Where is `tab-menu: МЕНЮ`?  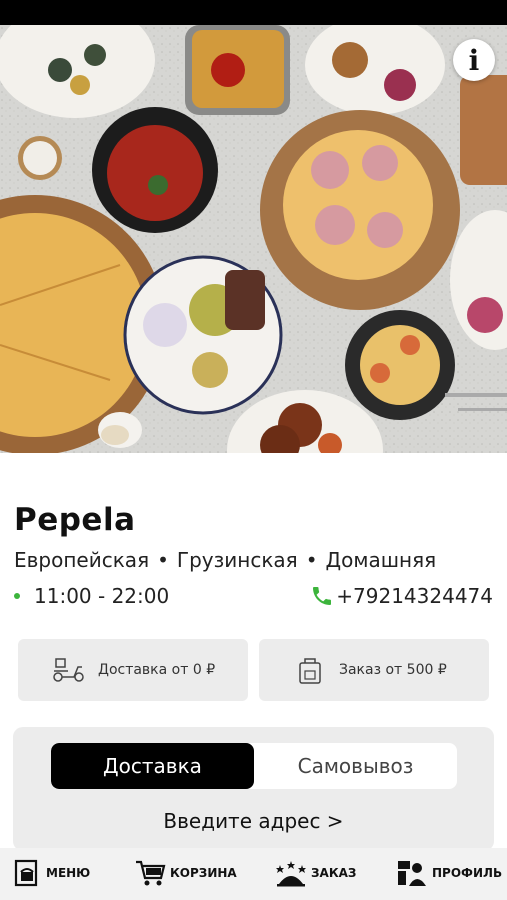 tab-menu: МЕНЮ is located at coordinates (51, 873).